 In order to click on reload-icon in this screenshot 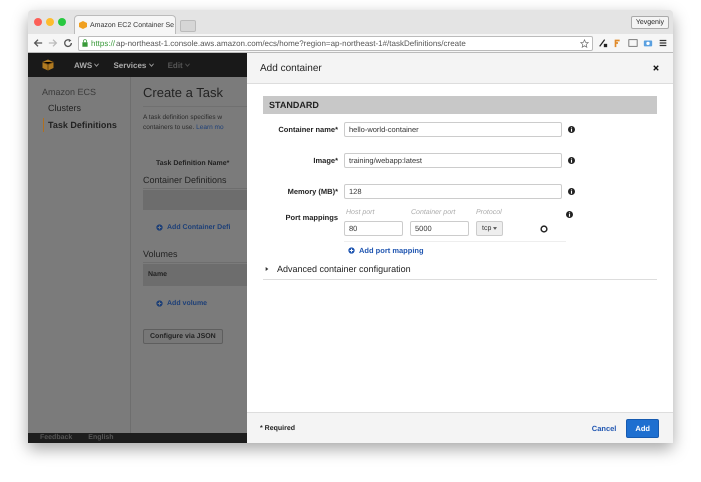, I will do `click(68, 43)`.